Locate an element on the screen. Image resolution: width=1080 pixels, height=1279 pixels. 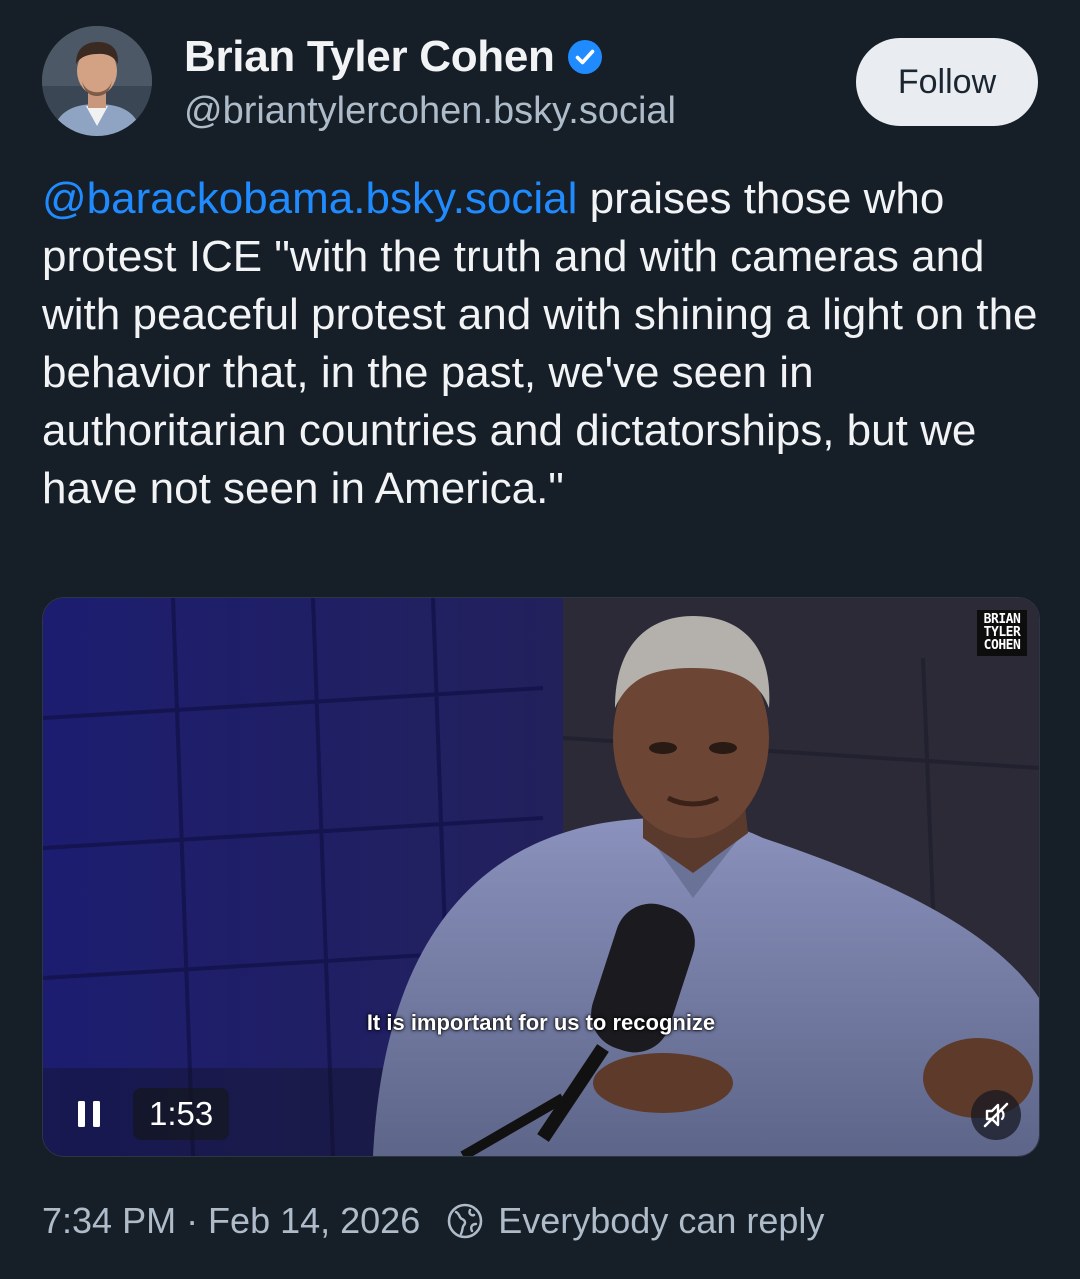
video-caption: It is important for us to recognize is located at coordinates (541, 1022).